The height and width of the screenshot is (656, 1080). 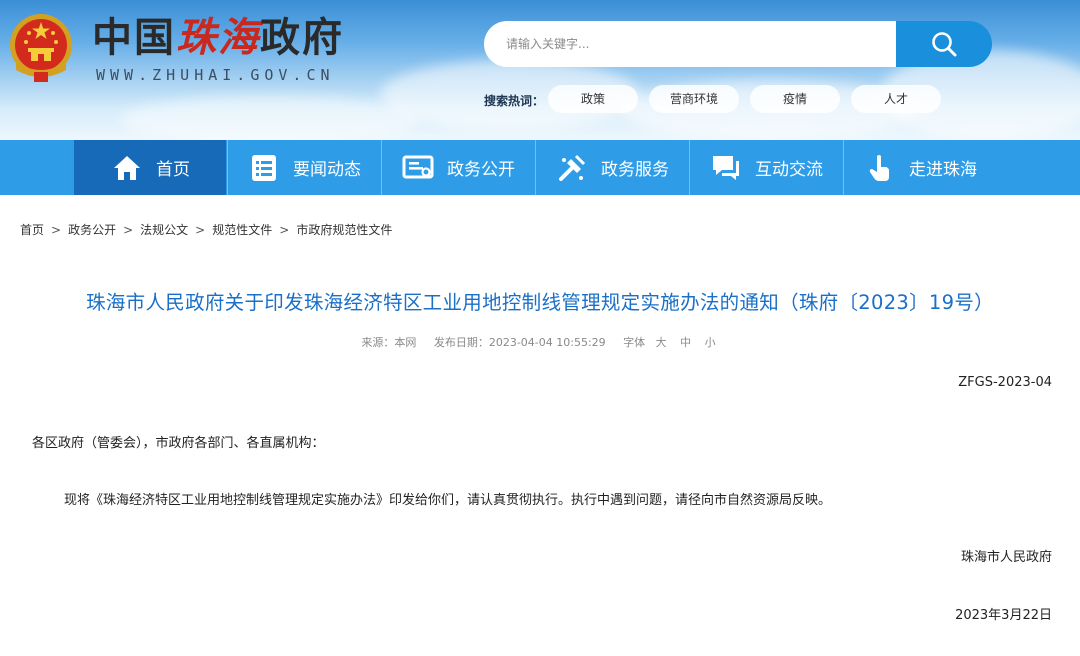 What do you see at coordinates (178, 443) in the screenshot?
I see `article-salutation: 各区政府（管委会），市政府各部门、各直属机构：` at bounding box center [178, 443].